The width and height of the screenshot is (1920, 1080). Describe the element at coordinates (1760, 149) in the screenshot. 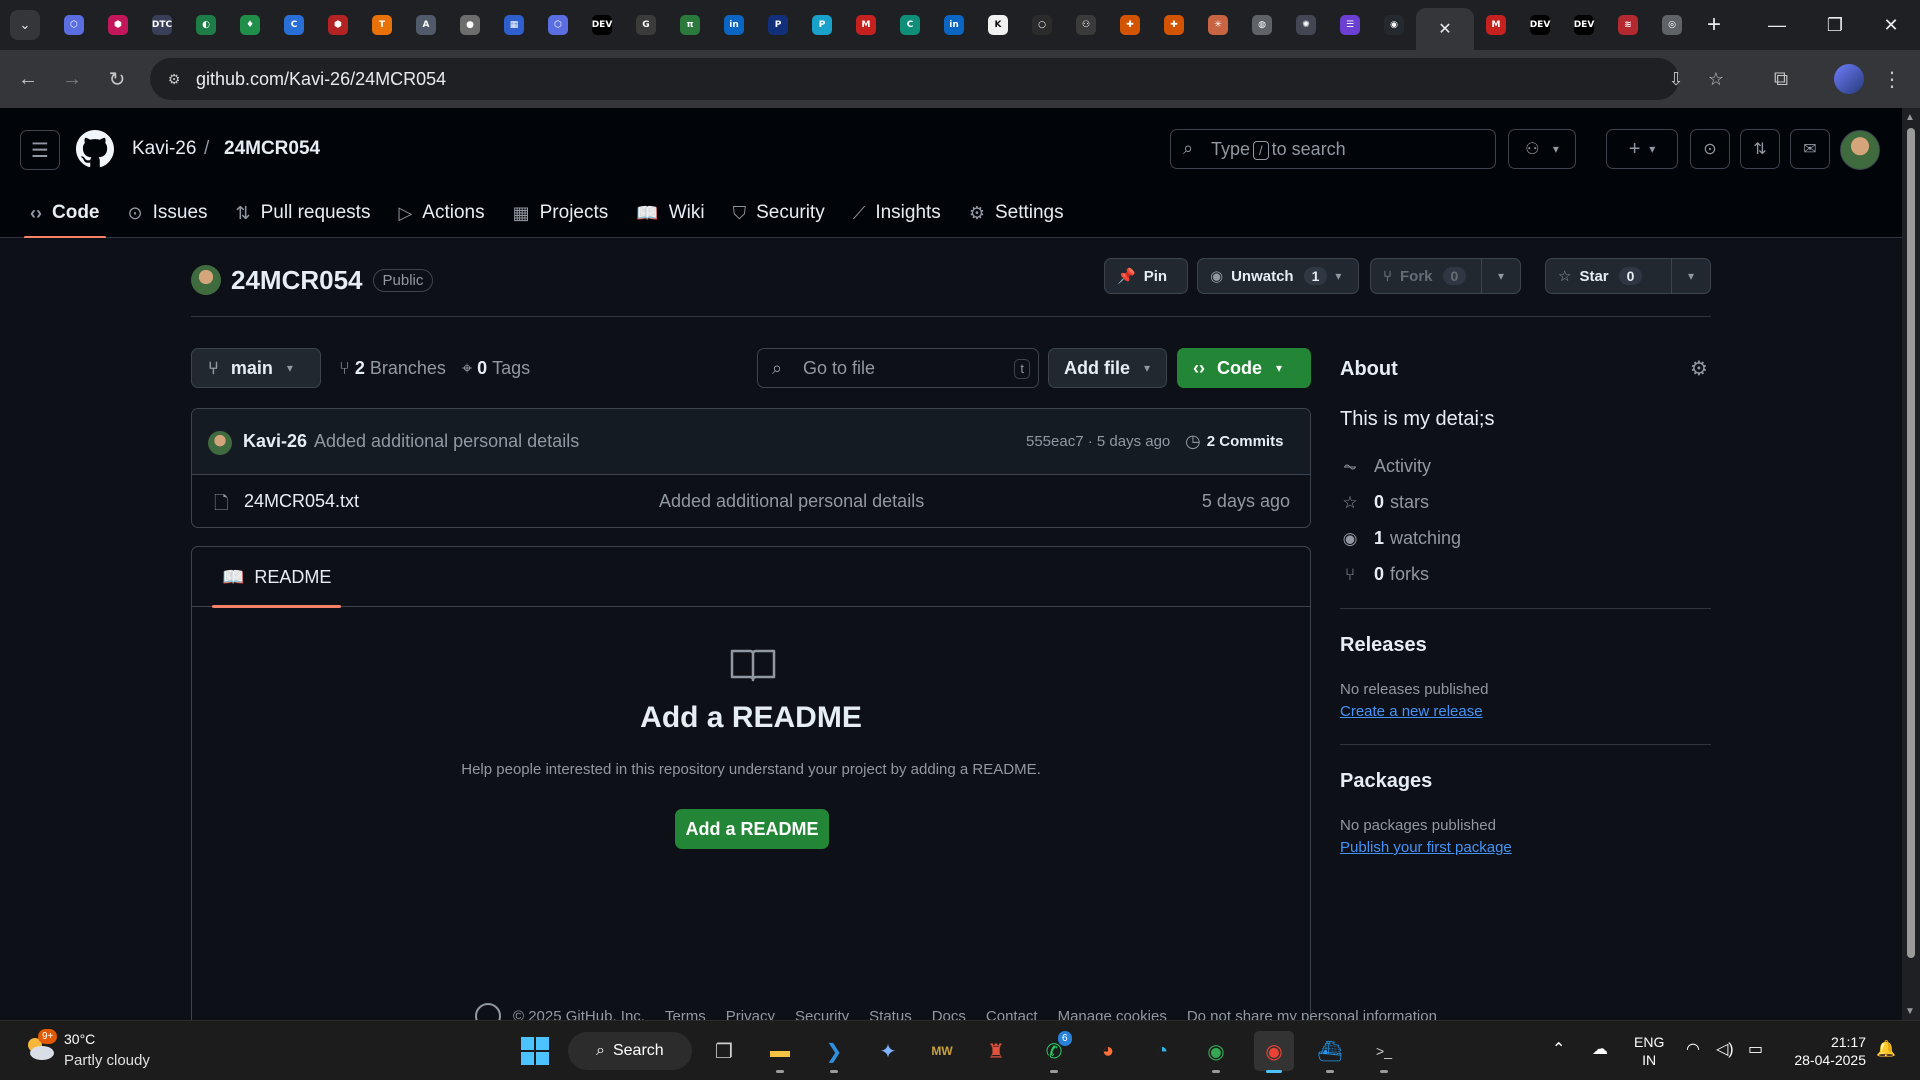

I see `pull-requests-icon: ⇅` at that location.